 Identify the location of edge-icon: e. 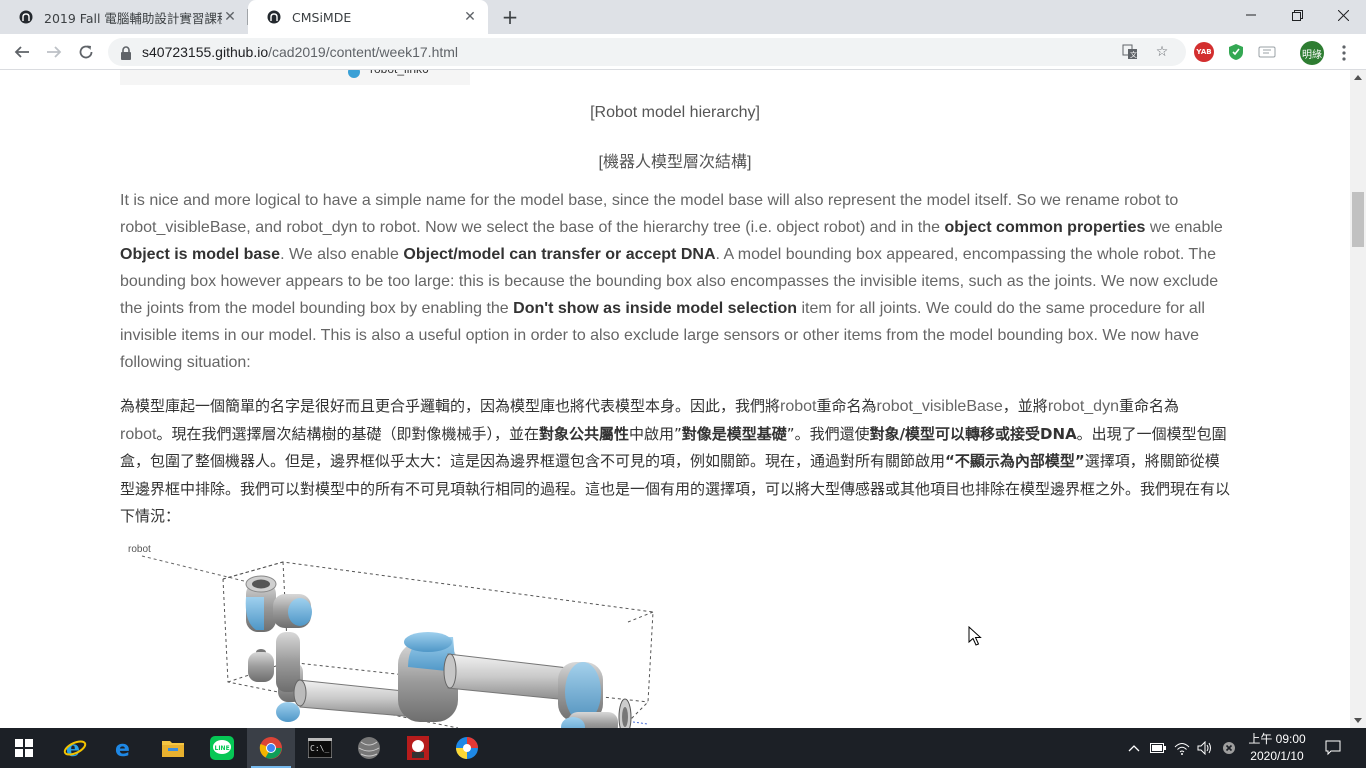
(124, 748).